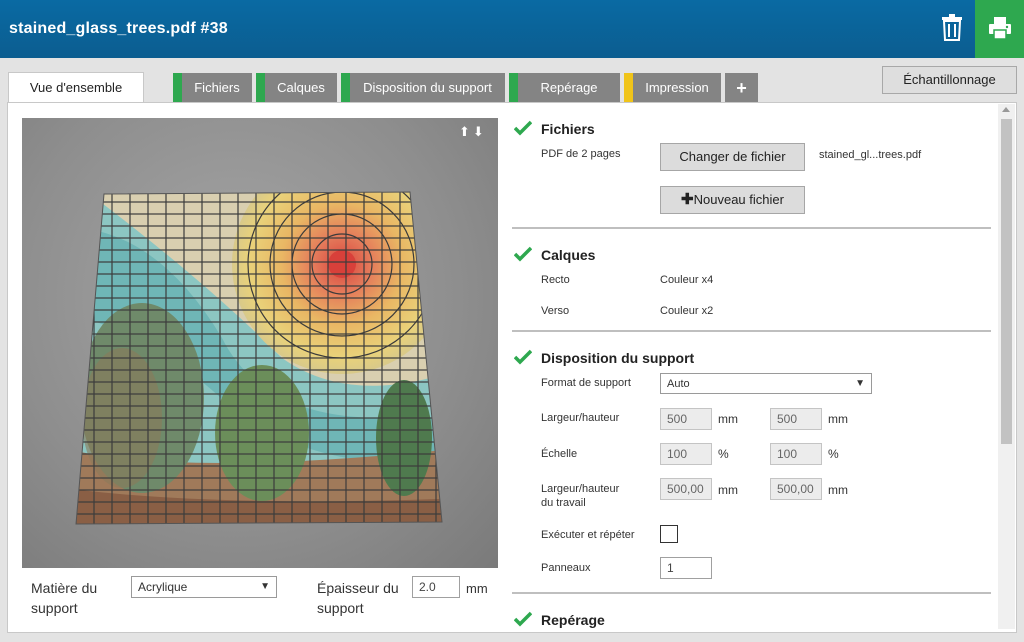 The height and width of the screenshot is (642, 1024). Describe the element at coordinates (568, 255) in the screenshot. I see `layers-section-title: Calques` at that location.